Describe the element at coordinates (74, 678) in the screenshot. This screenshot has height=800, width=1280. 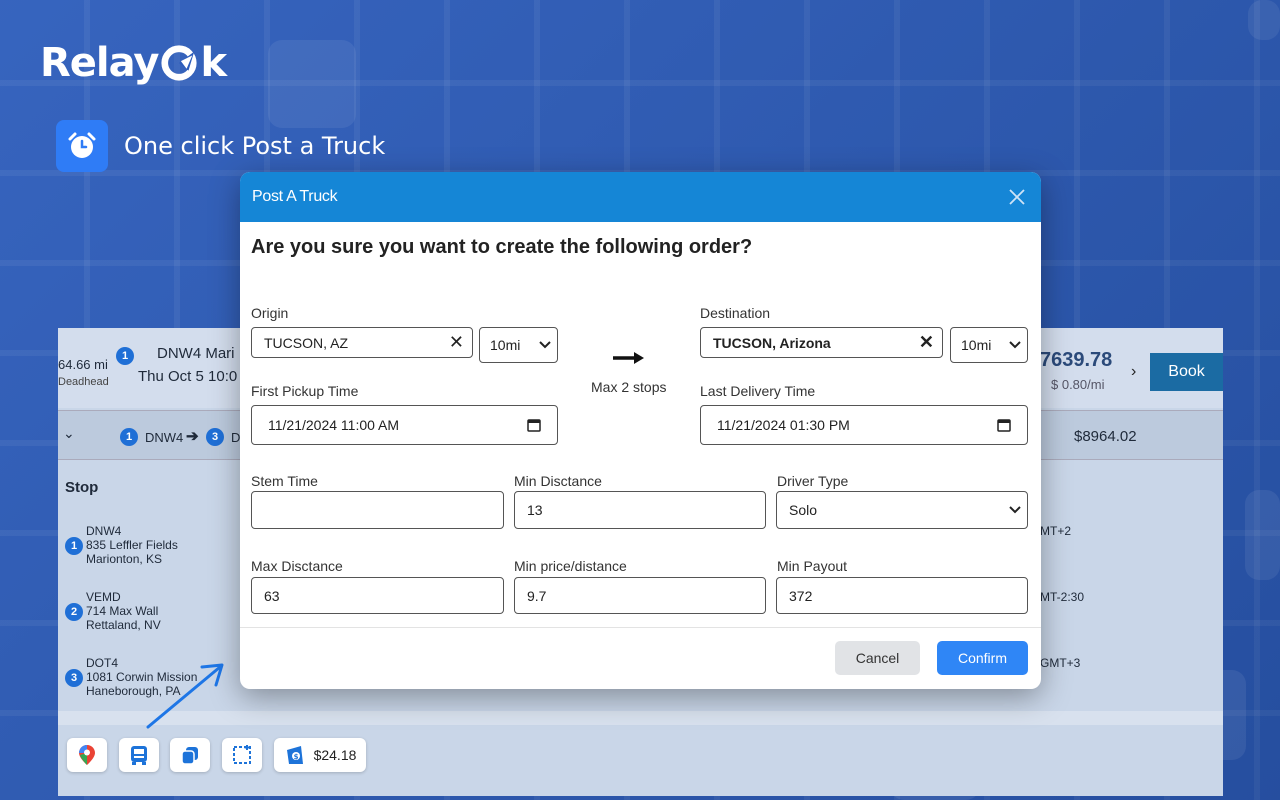
I see `stop-number: 3` at that location.